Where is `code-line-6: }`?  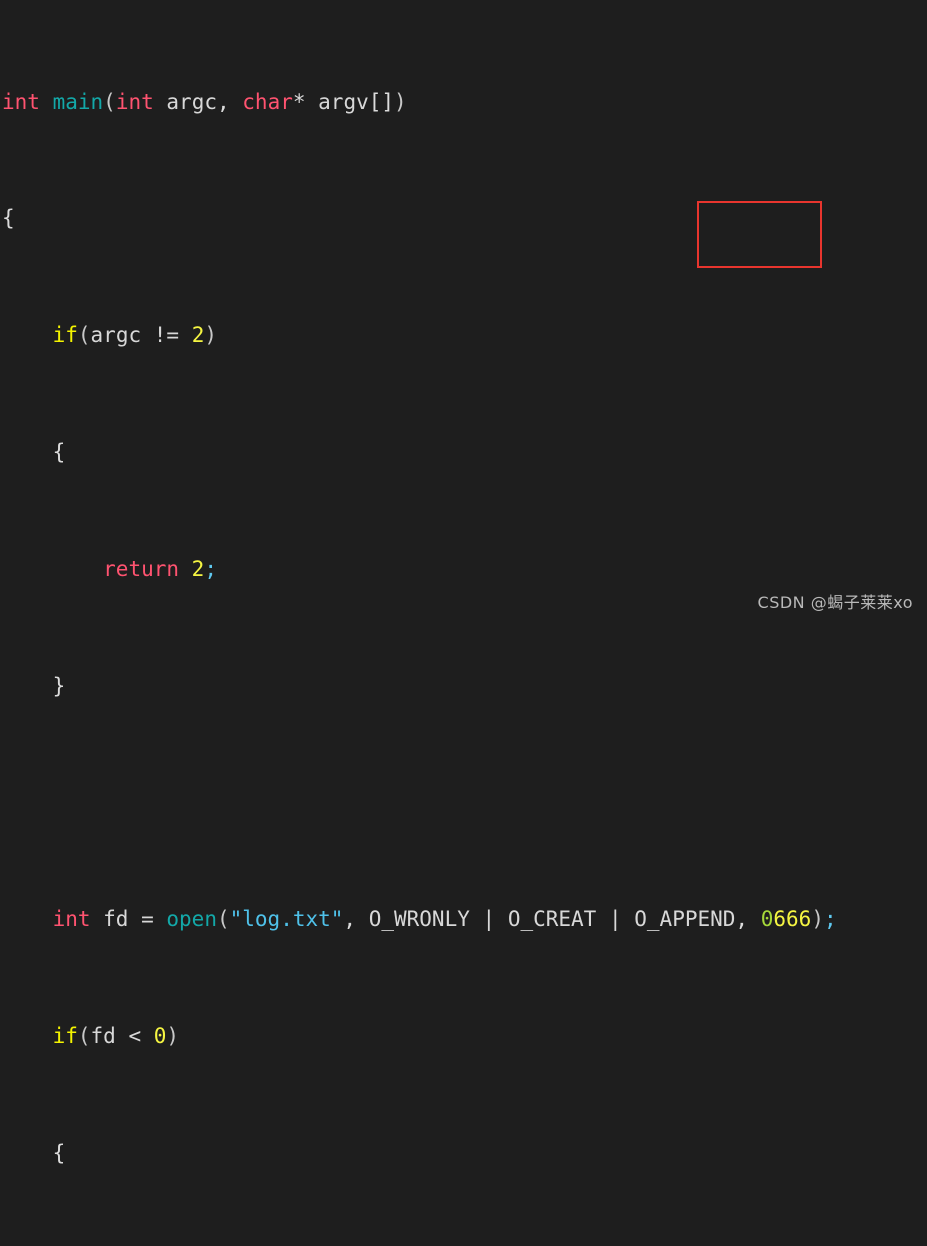 code-line-6: } is located at coordinates (463, 686).